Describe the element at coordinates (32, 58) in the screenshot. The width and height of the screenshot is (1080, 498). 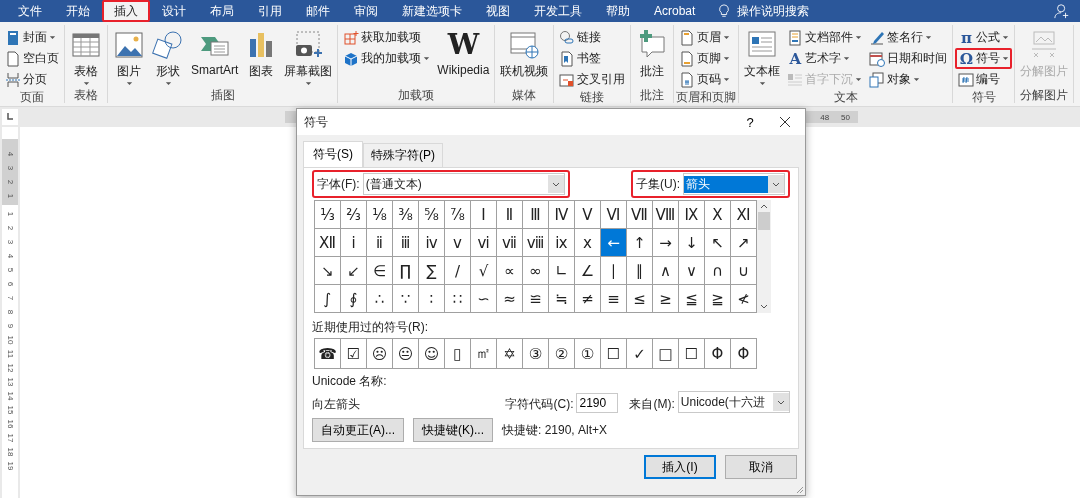
I see `ribbon-button: 空白页` at that location.